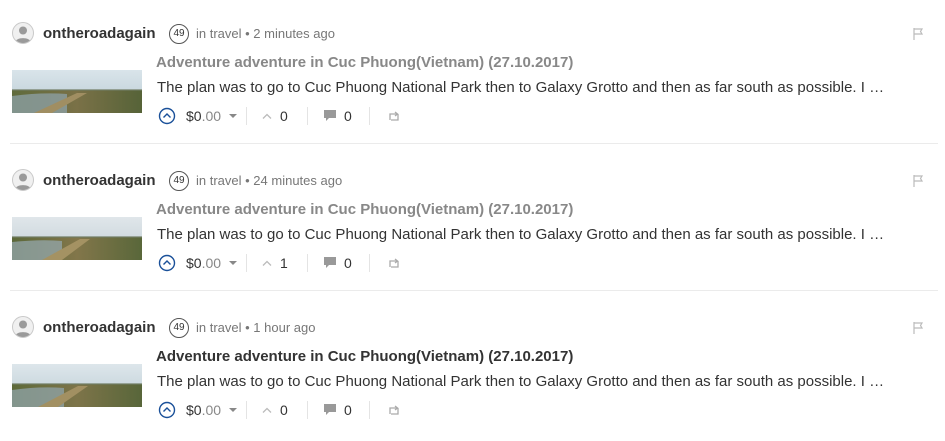  I want to click on post-meta: in travel • 1 hour ago, so click(255, 328).